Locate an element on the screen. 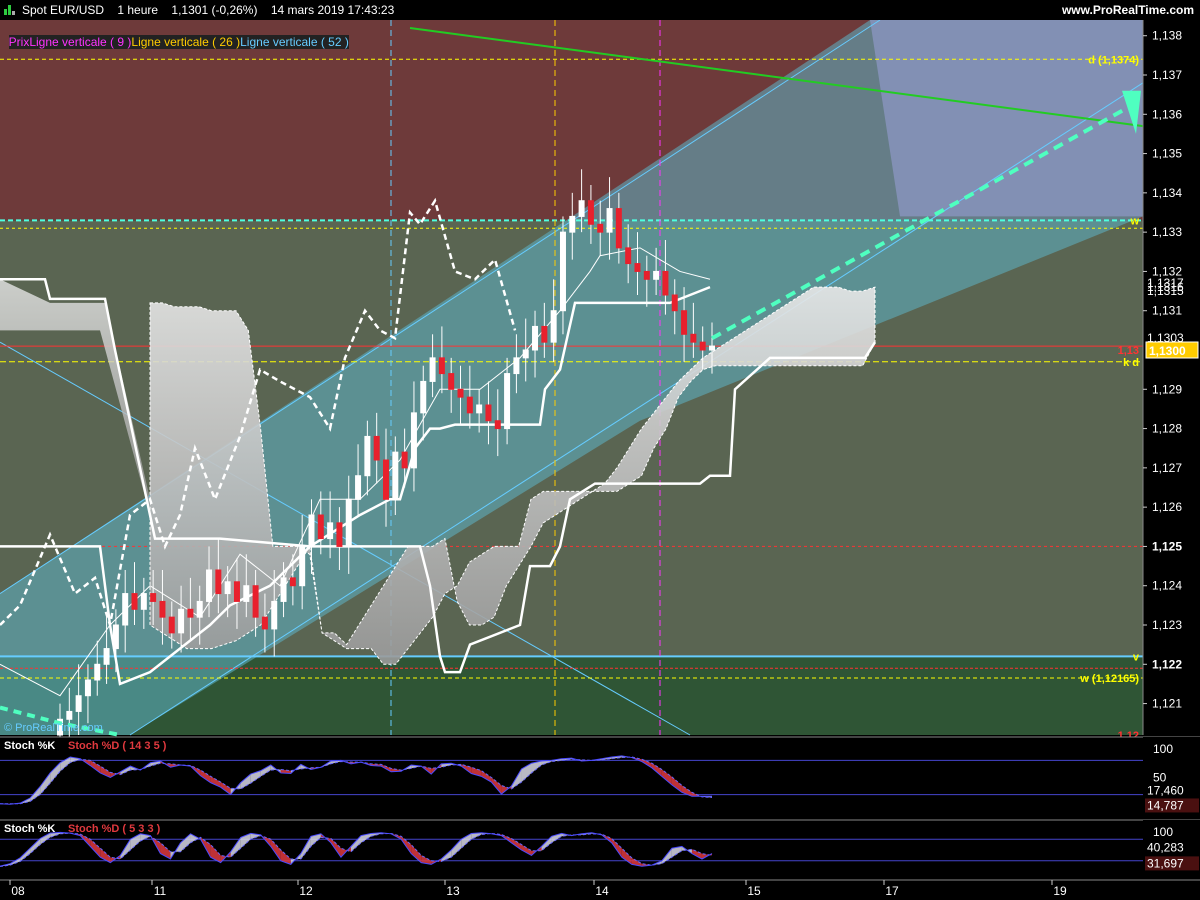 This screenshot has height=900, width=1200. price-tick-label: 1,137 is located at coordinates (1167, 75).